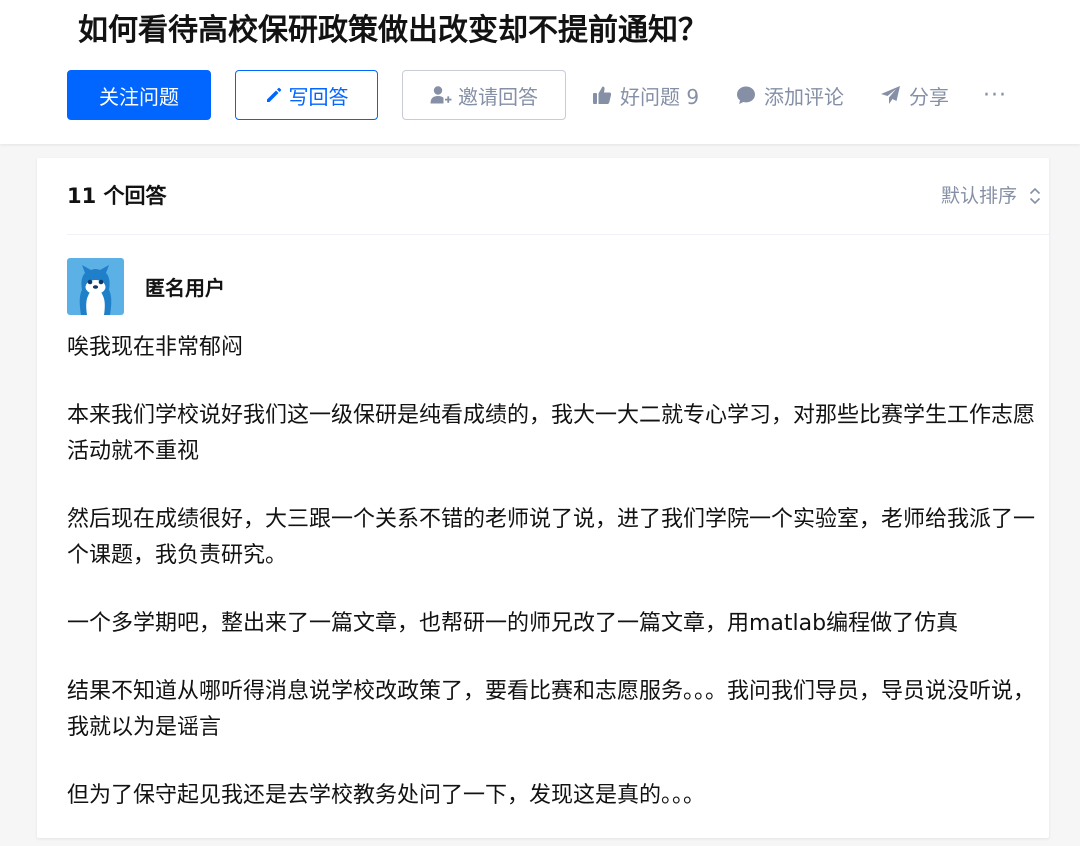 Image resolution: width=1080 pixels, height=846 pixels. What do you see at coordinates (318, 96) in the screenshot?
I see `write-answer-label: 写回答` at bounding box center [318, 96].